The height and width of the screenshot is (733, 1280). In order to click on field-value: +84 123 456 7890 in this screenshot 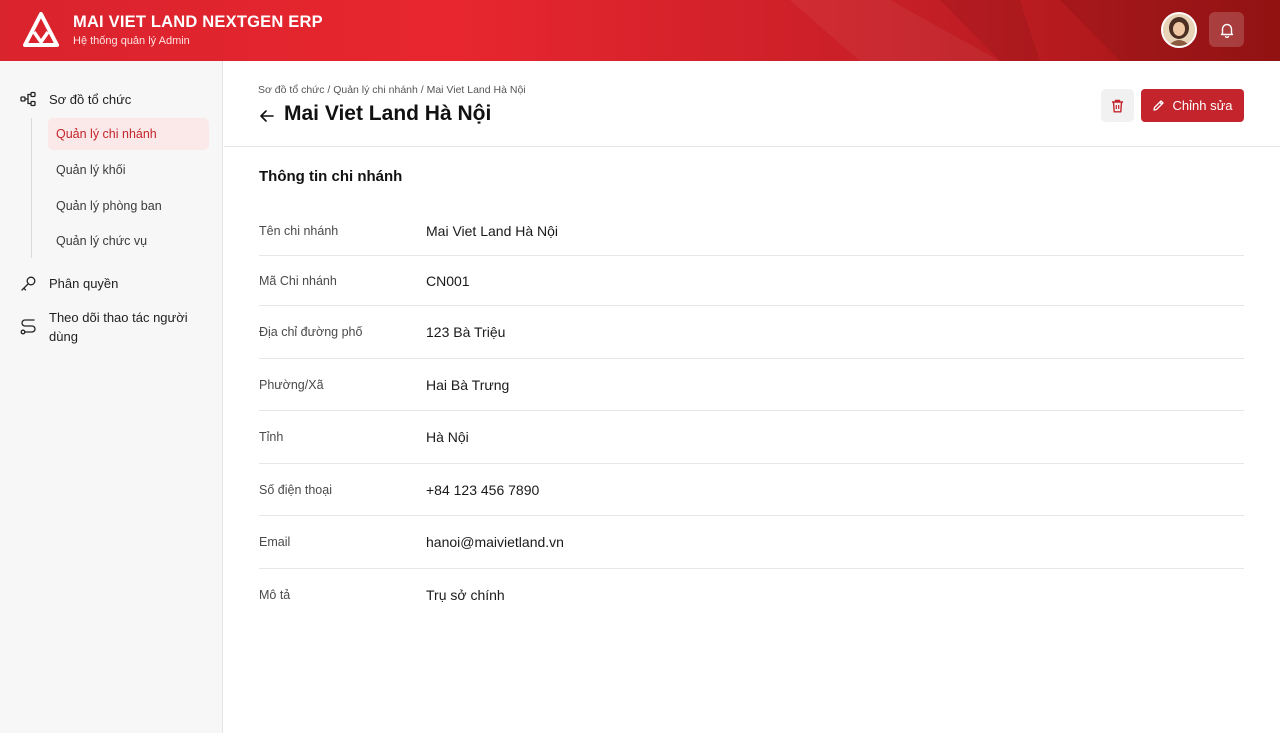, I will do `click(483, 490)`.